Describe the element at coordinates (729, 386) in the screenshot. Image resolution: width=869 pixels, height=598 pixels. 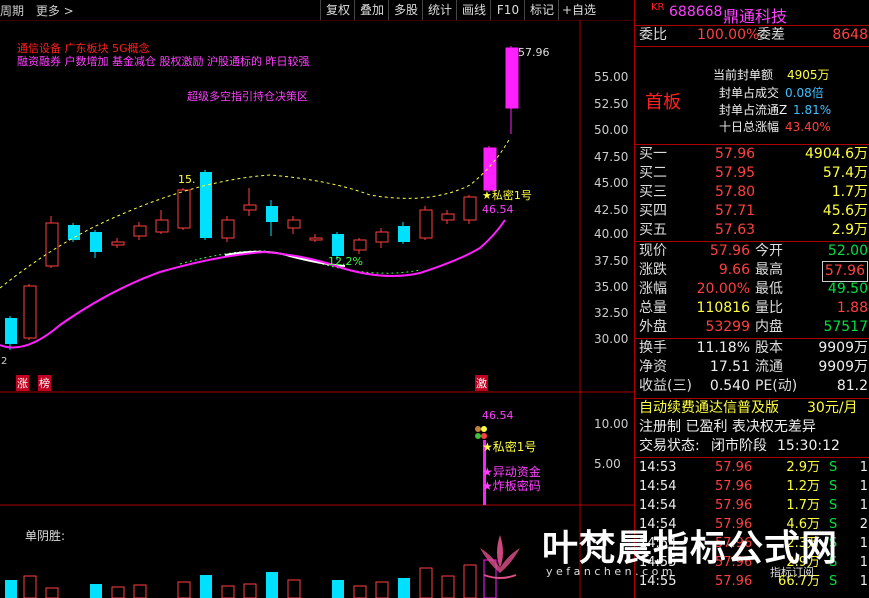
I see `fund-value: 0.540` at that location.